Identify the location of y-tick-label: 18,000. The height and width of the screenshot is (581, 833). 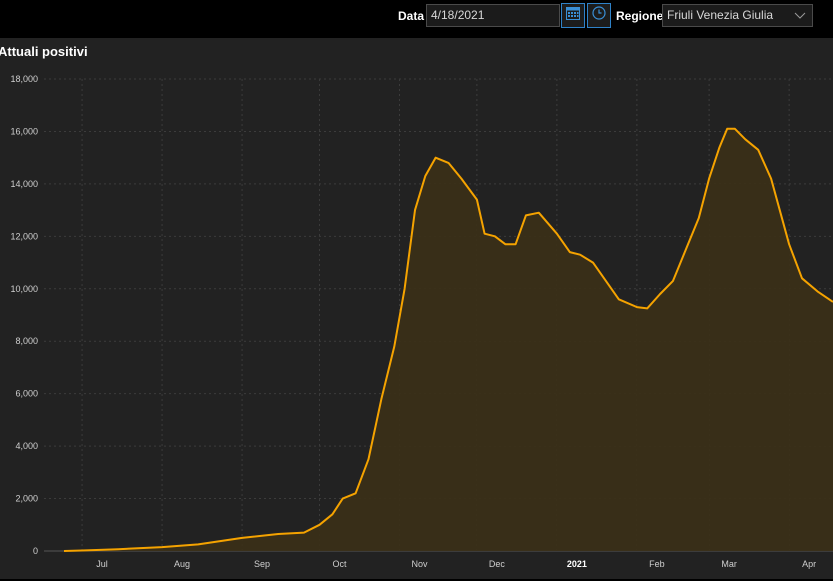
(24, 79).